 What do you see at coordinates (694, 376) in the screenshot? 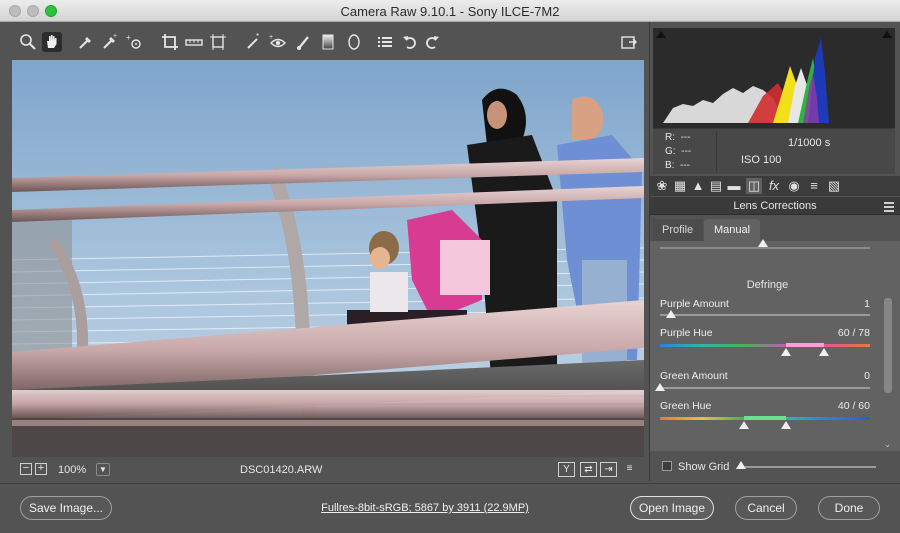
I see `green-amount-label: Green Amount` at bounding box center [694, 376].